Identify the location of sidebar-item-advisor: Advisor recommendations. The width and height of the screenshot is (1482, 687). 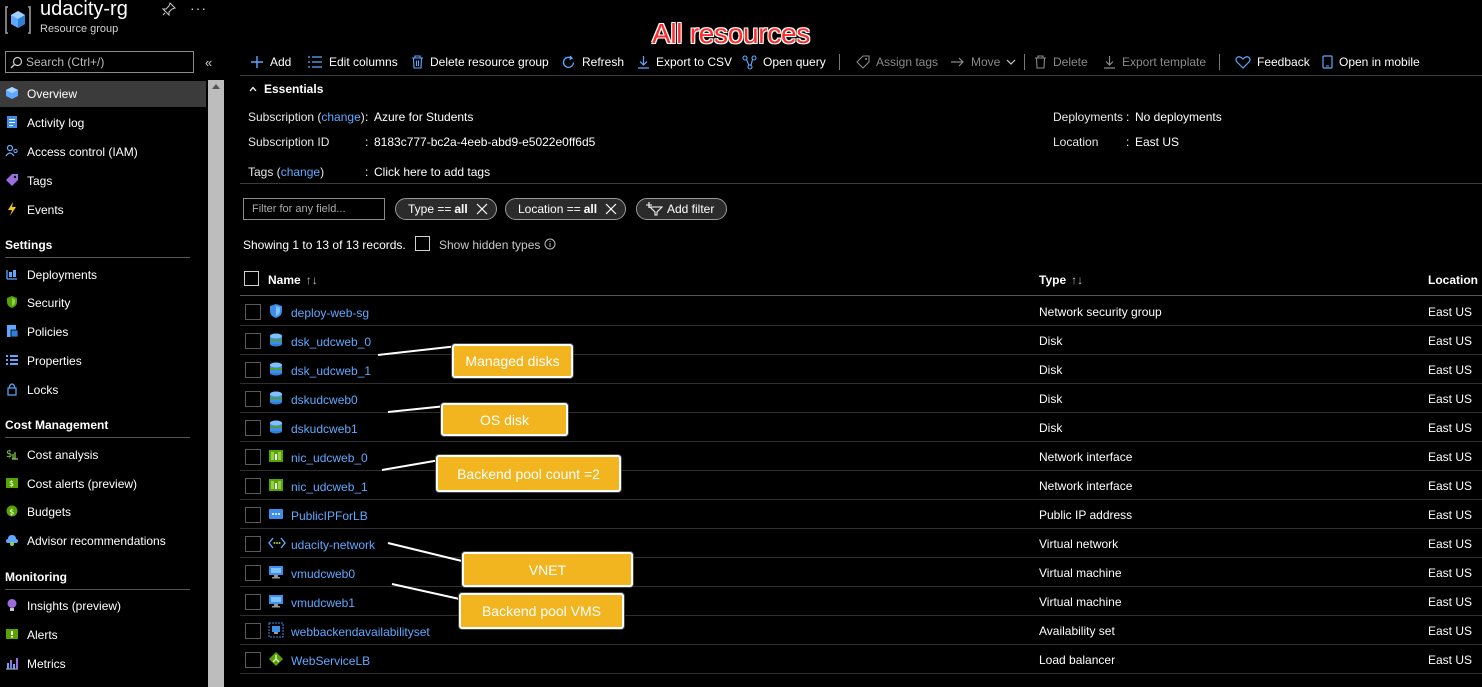
(103, 541).